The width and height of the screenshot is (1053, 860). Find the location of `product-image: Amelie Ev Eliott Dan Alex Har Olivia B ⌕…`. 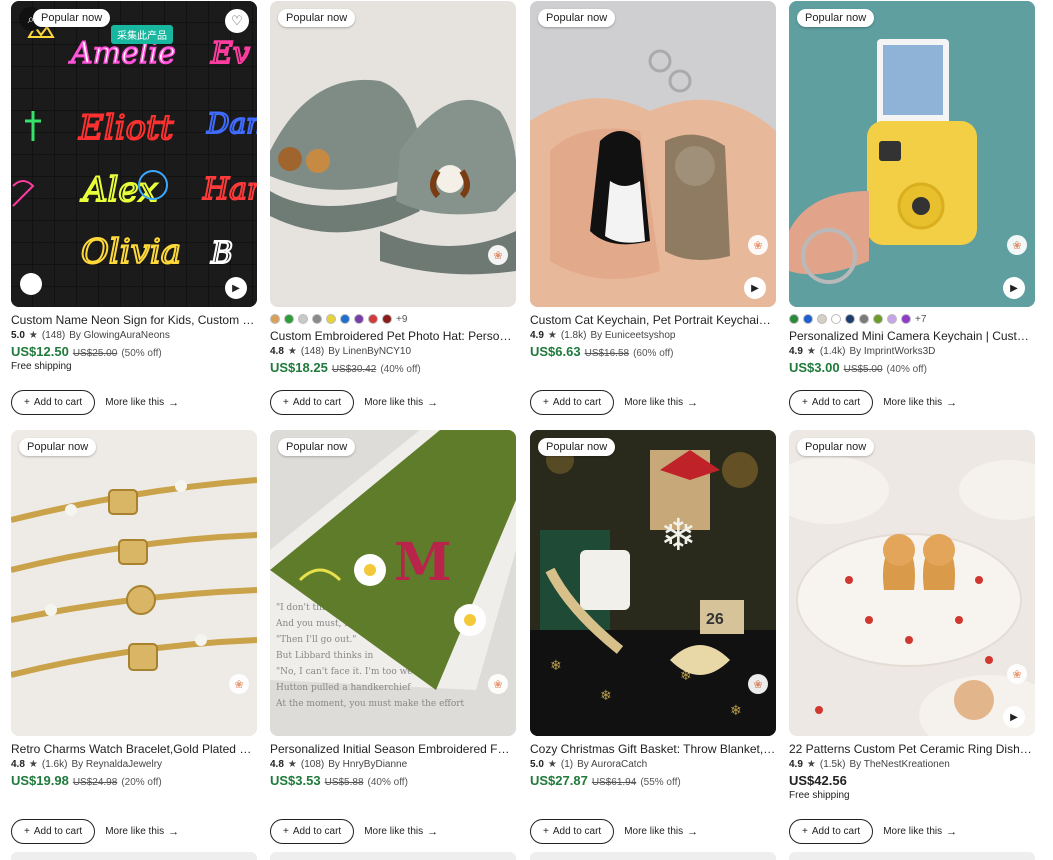

product-image: Amelie Ev Eliott Dan Alex Har Olivia B ⌕… is located at coordinates (134, 154).